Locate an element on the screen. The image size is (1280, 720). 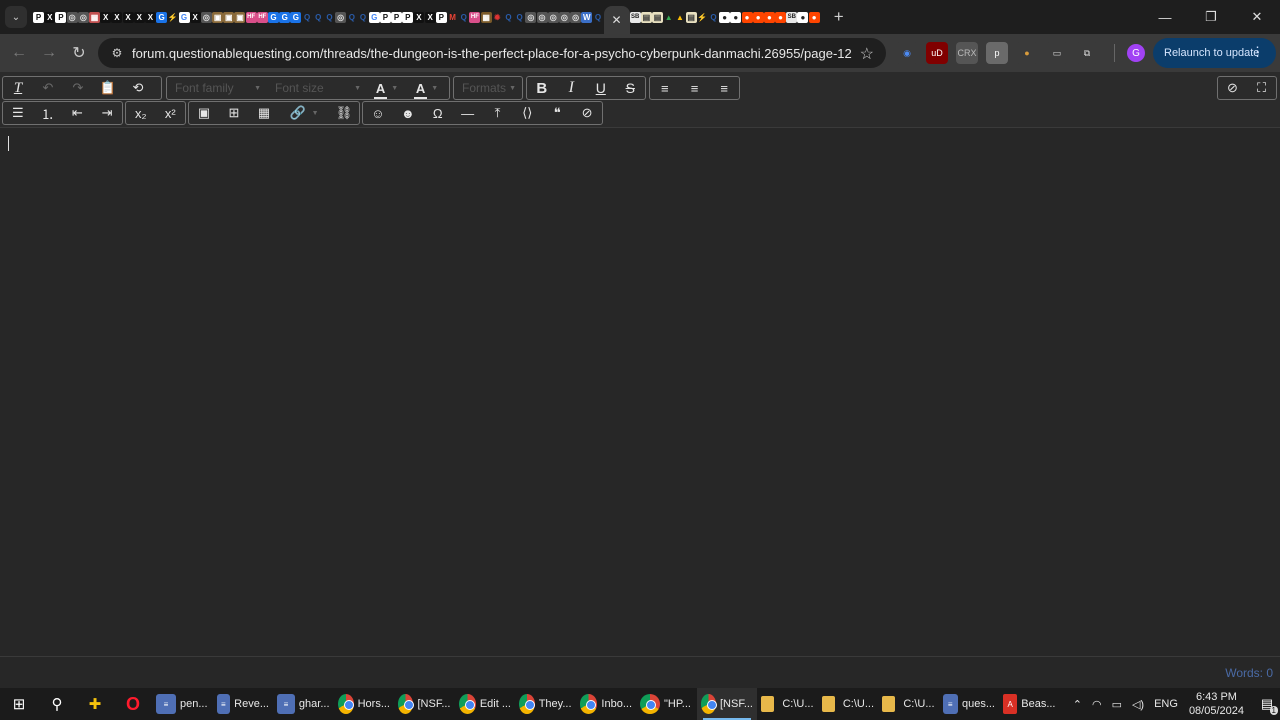
reload-button: ↻ is located at coordinates (79, 53).